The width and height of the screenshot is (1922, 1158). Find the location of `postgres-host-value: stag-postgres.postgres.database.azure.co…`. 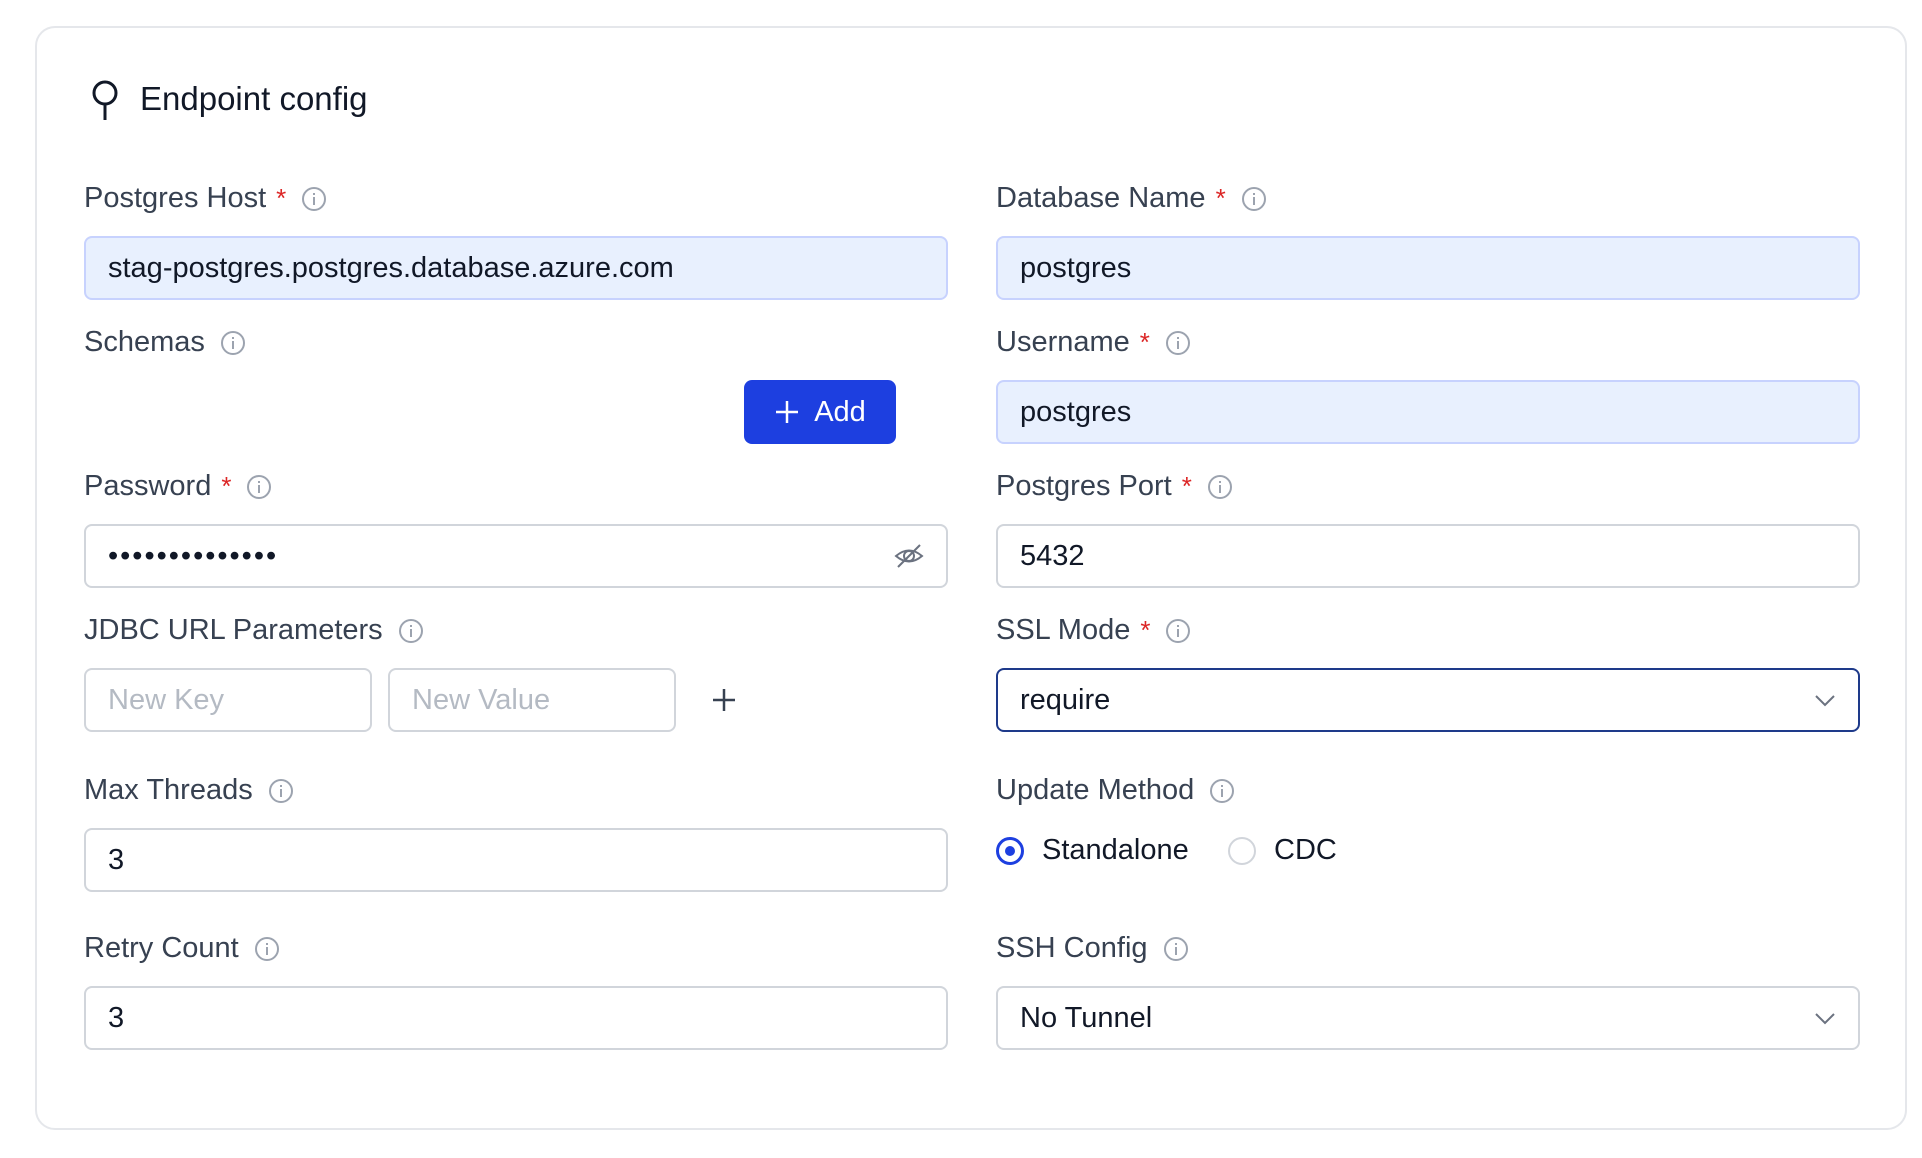

postgres-host-value: stag-postgres.postgres.database.azure.co… is located at coordinates (391, 267).